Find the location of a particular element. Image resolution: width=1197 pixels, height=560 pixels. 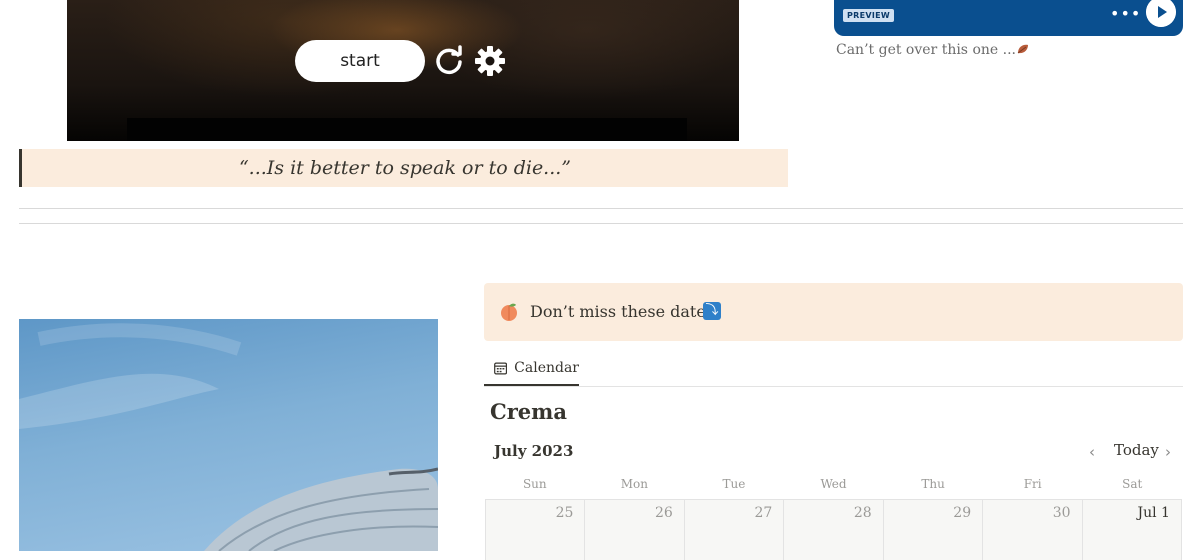

tab-calendar: Calendar is located at coordinates (531, 369).